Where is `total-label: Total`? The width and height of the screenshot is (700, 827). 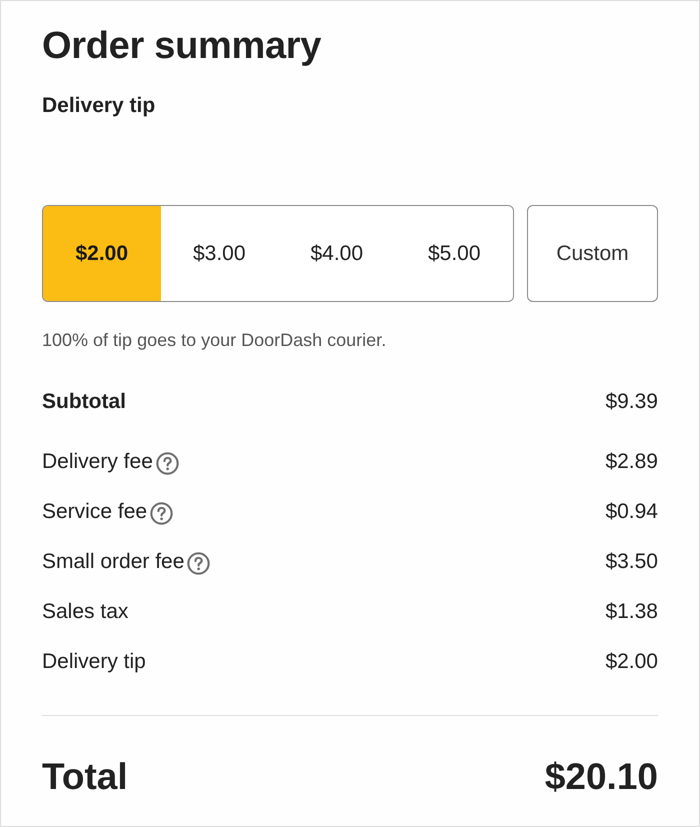 total-label: Total is located at coordinates (85, 777).